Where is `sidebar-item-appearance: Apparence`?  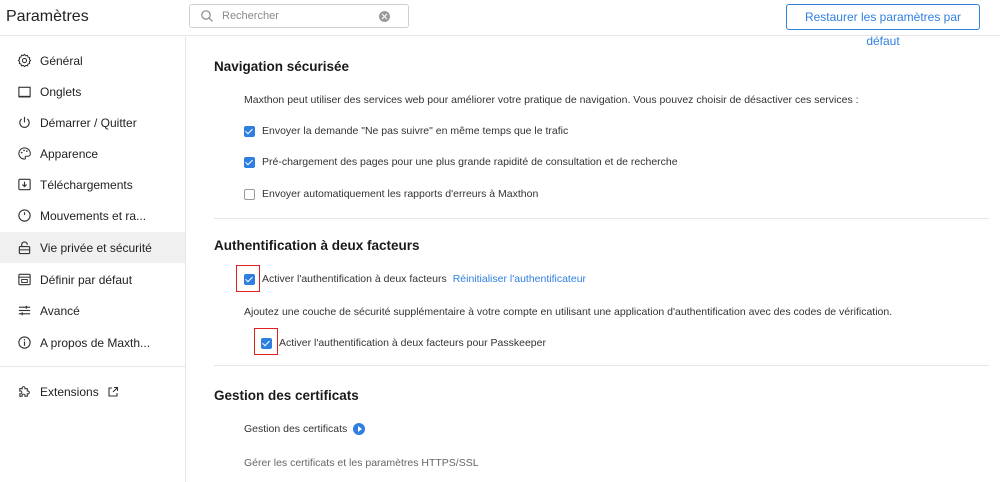 sidebar-item-appearance: Apparence is located at coordinates (92, 153).